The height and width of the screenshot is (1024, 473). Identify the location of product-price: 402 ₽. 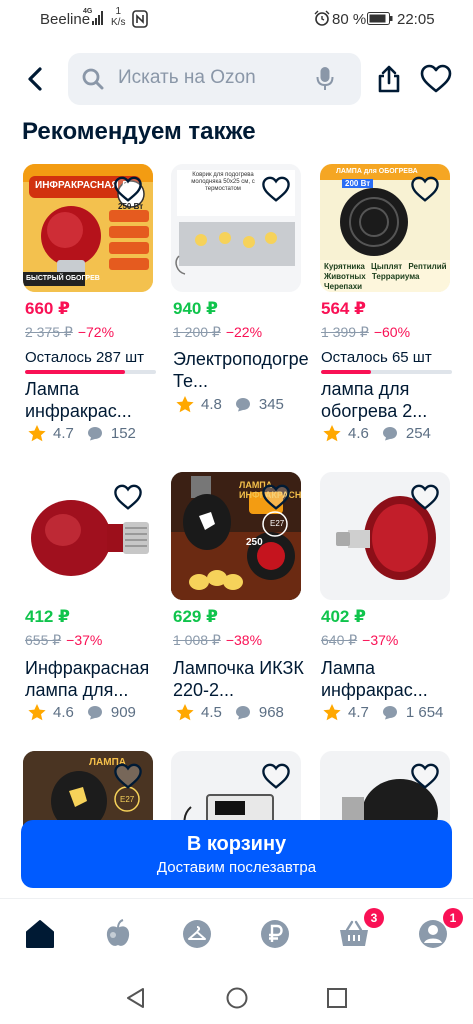
(343, 616).